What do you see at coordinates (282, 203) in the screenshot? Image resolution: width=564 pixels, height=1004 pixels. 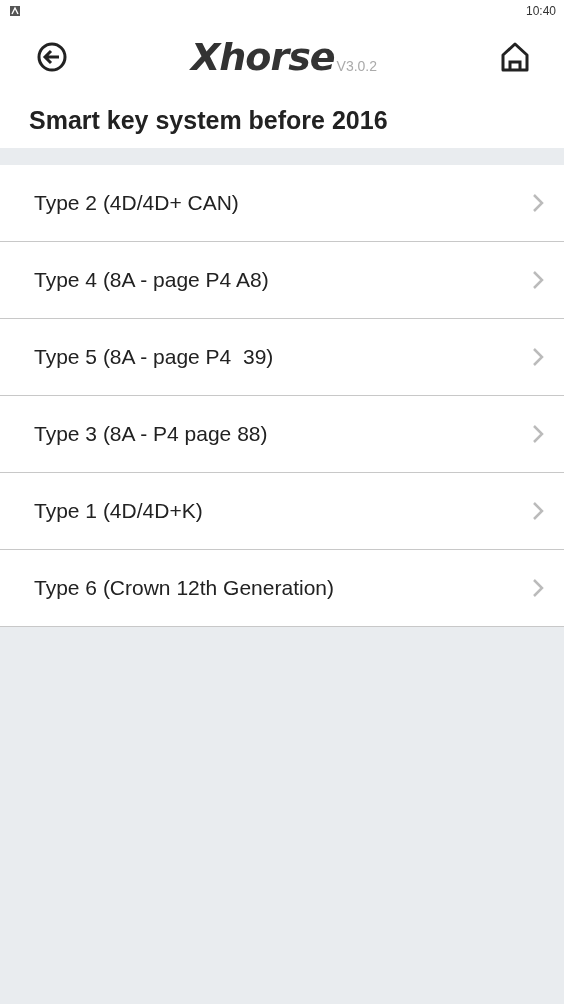 I see `list-item: Type 2 (4D/4D+ CAN)` at bounding box center [282, 203].